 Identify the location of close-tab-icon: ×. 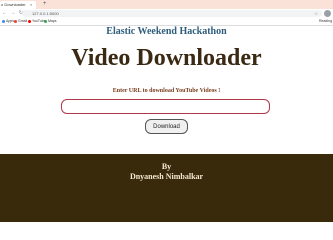
(31, 5).